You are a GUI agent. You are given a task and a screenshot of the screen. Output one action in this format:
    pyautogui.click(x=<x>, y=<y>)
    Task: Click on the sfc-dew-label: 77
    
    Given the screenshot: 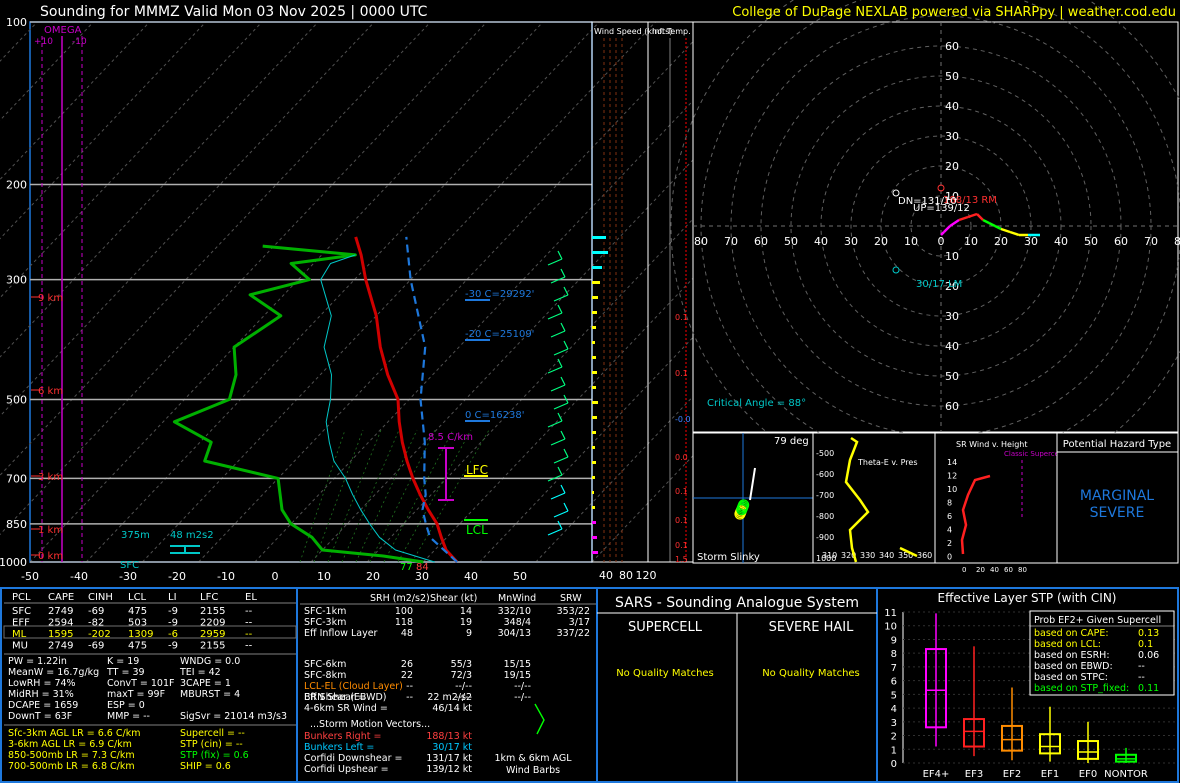 What is the action you would take?
    pyautogui.click(x=406, y=567)
    